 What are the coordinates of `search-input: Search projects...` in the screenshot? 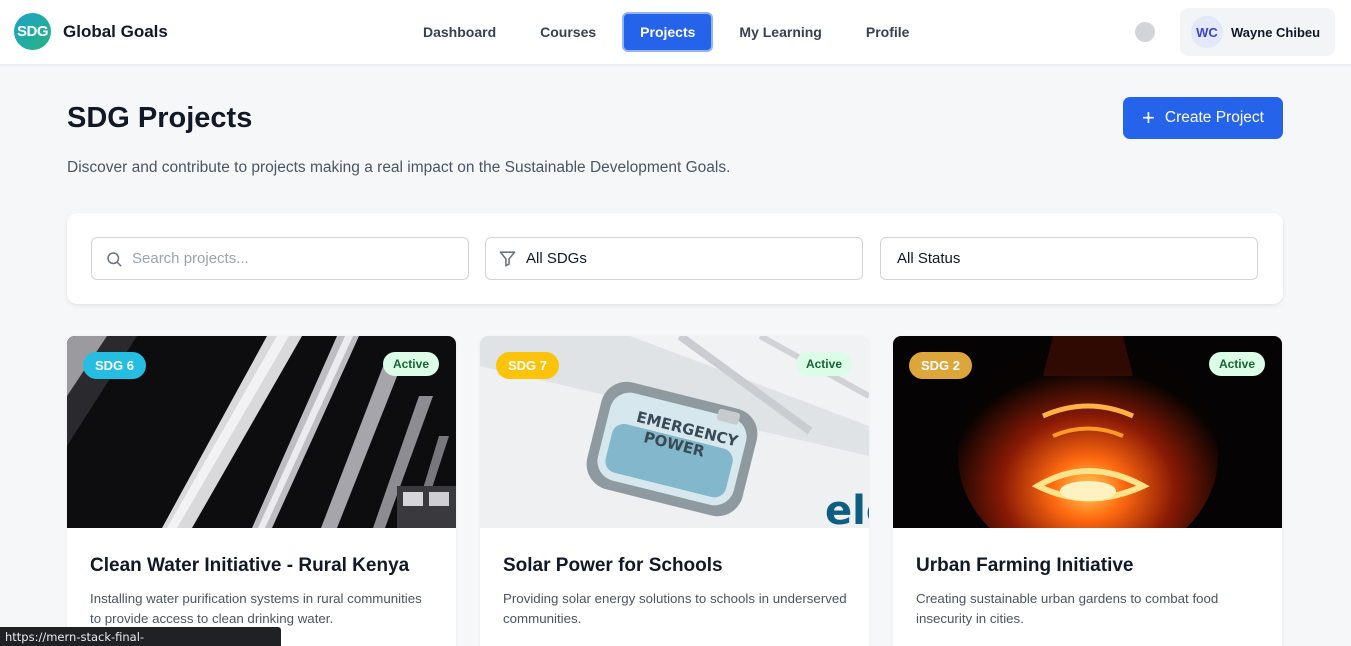 It's located at (280, 258).